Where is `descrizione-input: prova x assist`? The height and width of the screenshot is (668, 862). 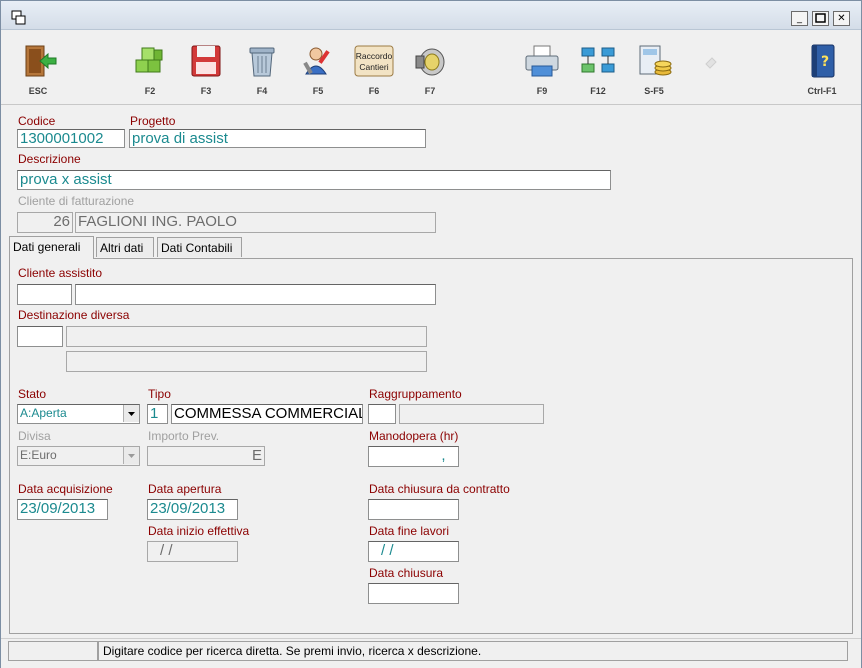 descrizione-input: prova x assist is located at coordinates (314, 180).